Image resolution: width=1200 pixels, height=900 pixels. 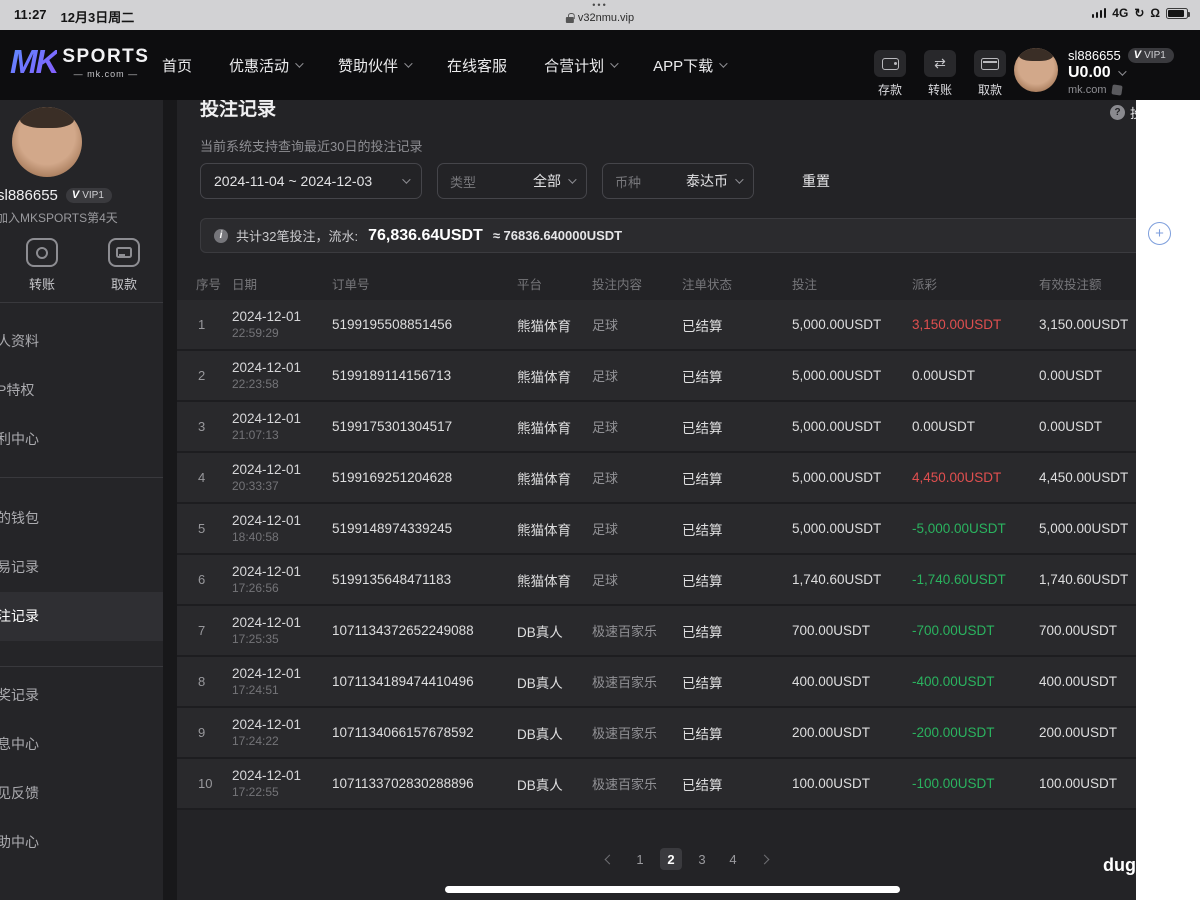 What do you see at coordinates (30, 14) in the screenshot?
I see `status-time: 11:27` at bounding box center [30, 14].